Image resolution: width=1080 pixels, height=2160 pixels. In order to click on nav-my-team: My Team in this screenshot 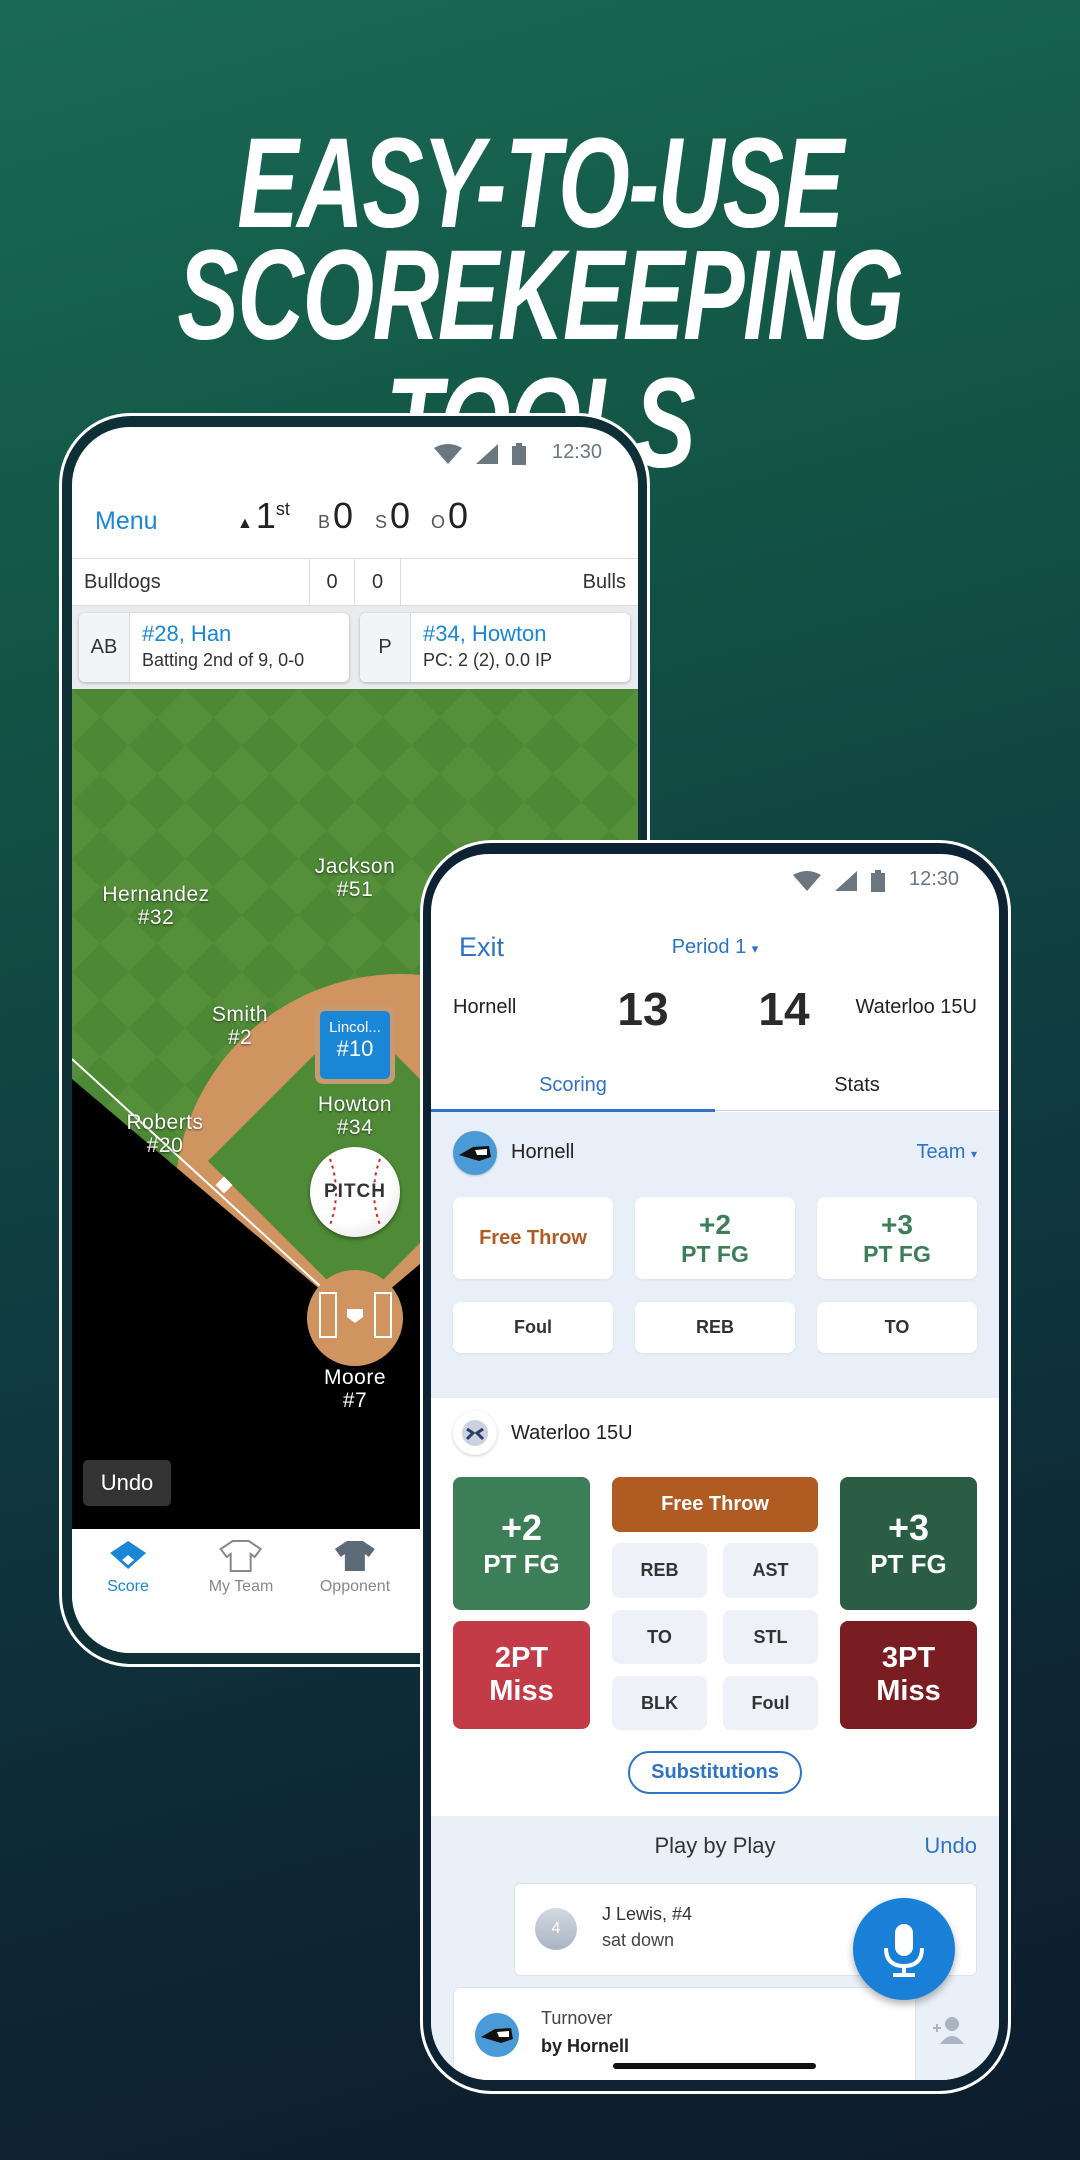, I will do `click(241, 1567)`.